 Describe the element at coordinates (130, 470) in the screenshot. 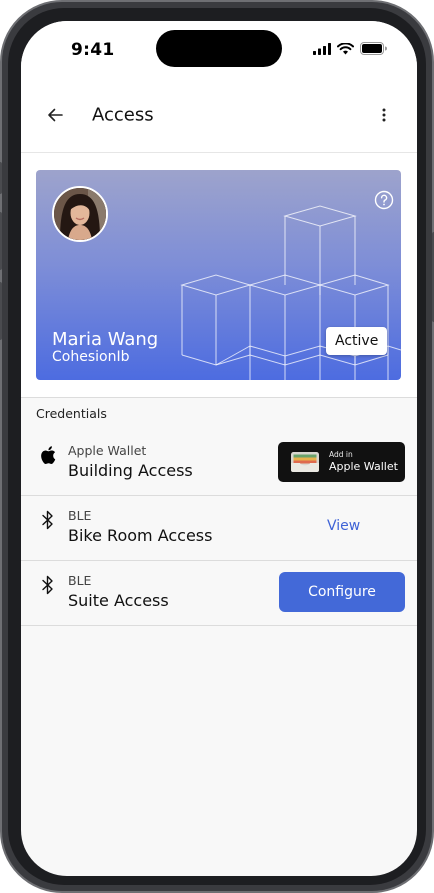

I see `credential-name: Building Access` at that location.